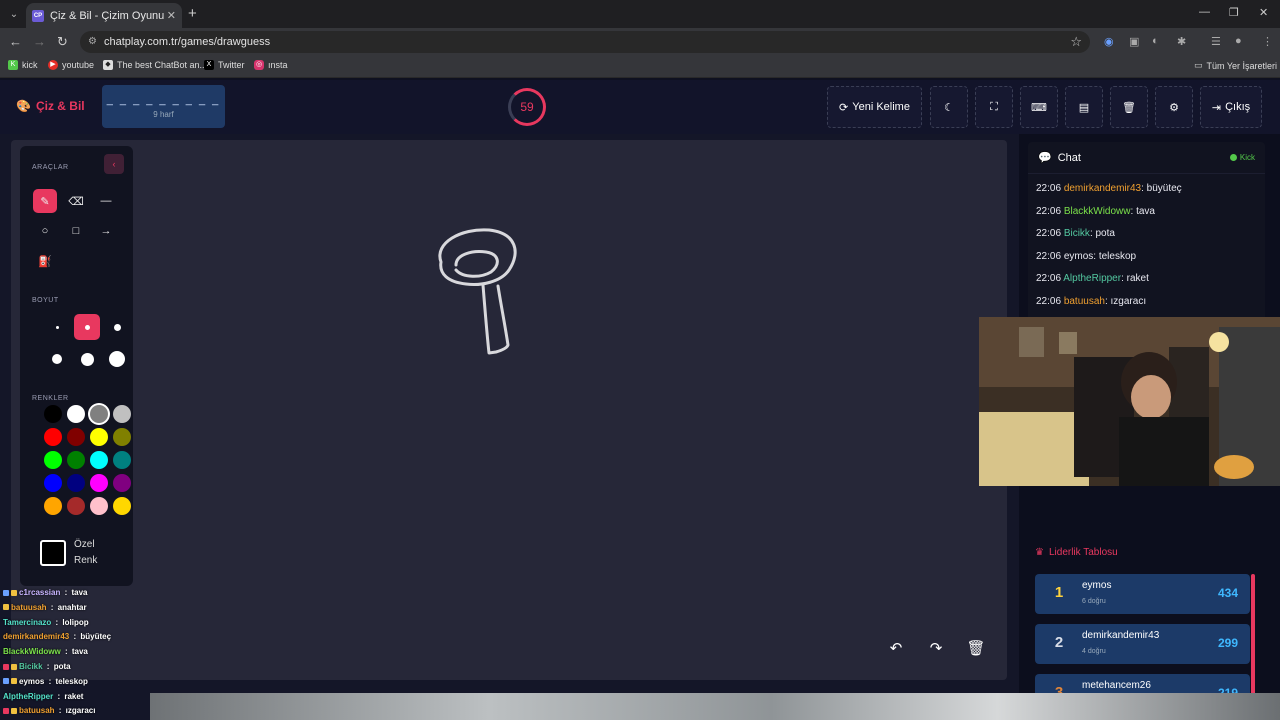 The height and width of the screenshot is (720, 1280). What do you see at coordinates (50, 167) in the screenshot?
I see `tools-label: ARAÇLAR` at bounding box center [50, 167].